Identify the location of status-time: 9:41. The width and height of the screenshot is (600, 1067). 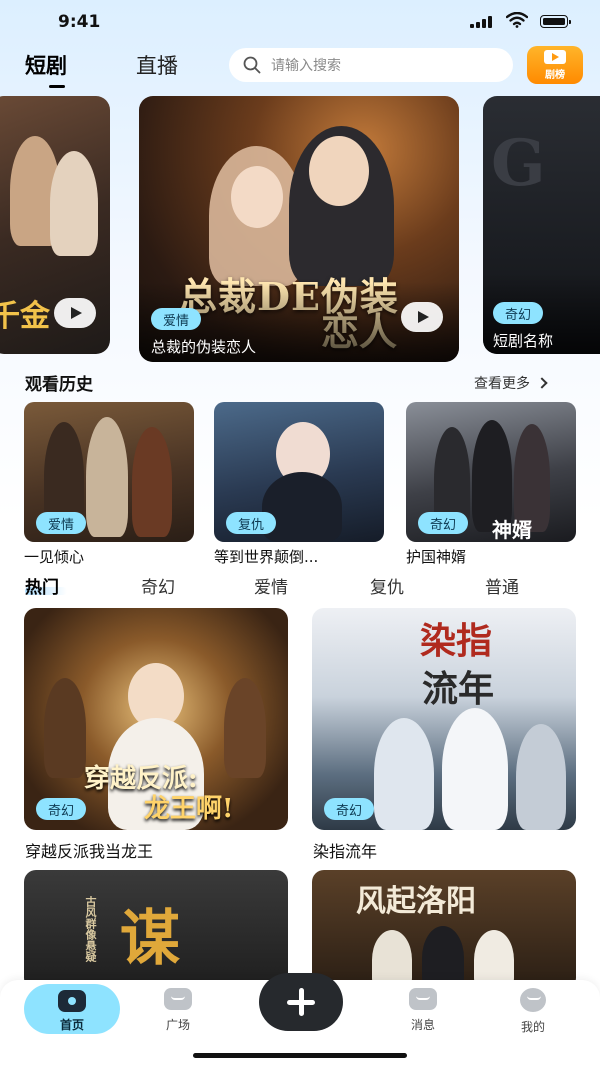
(79, 22).